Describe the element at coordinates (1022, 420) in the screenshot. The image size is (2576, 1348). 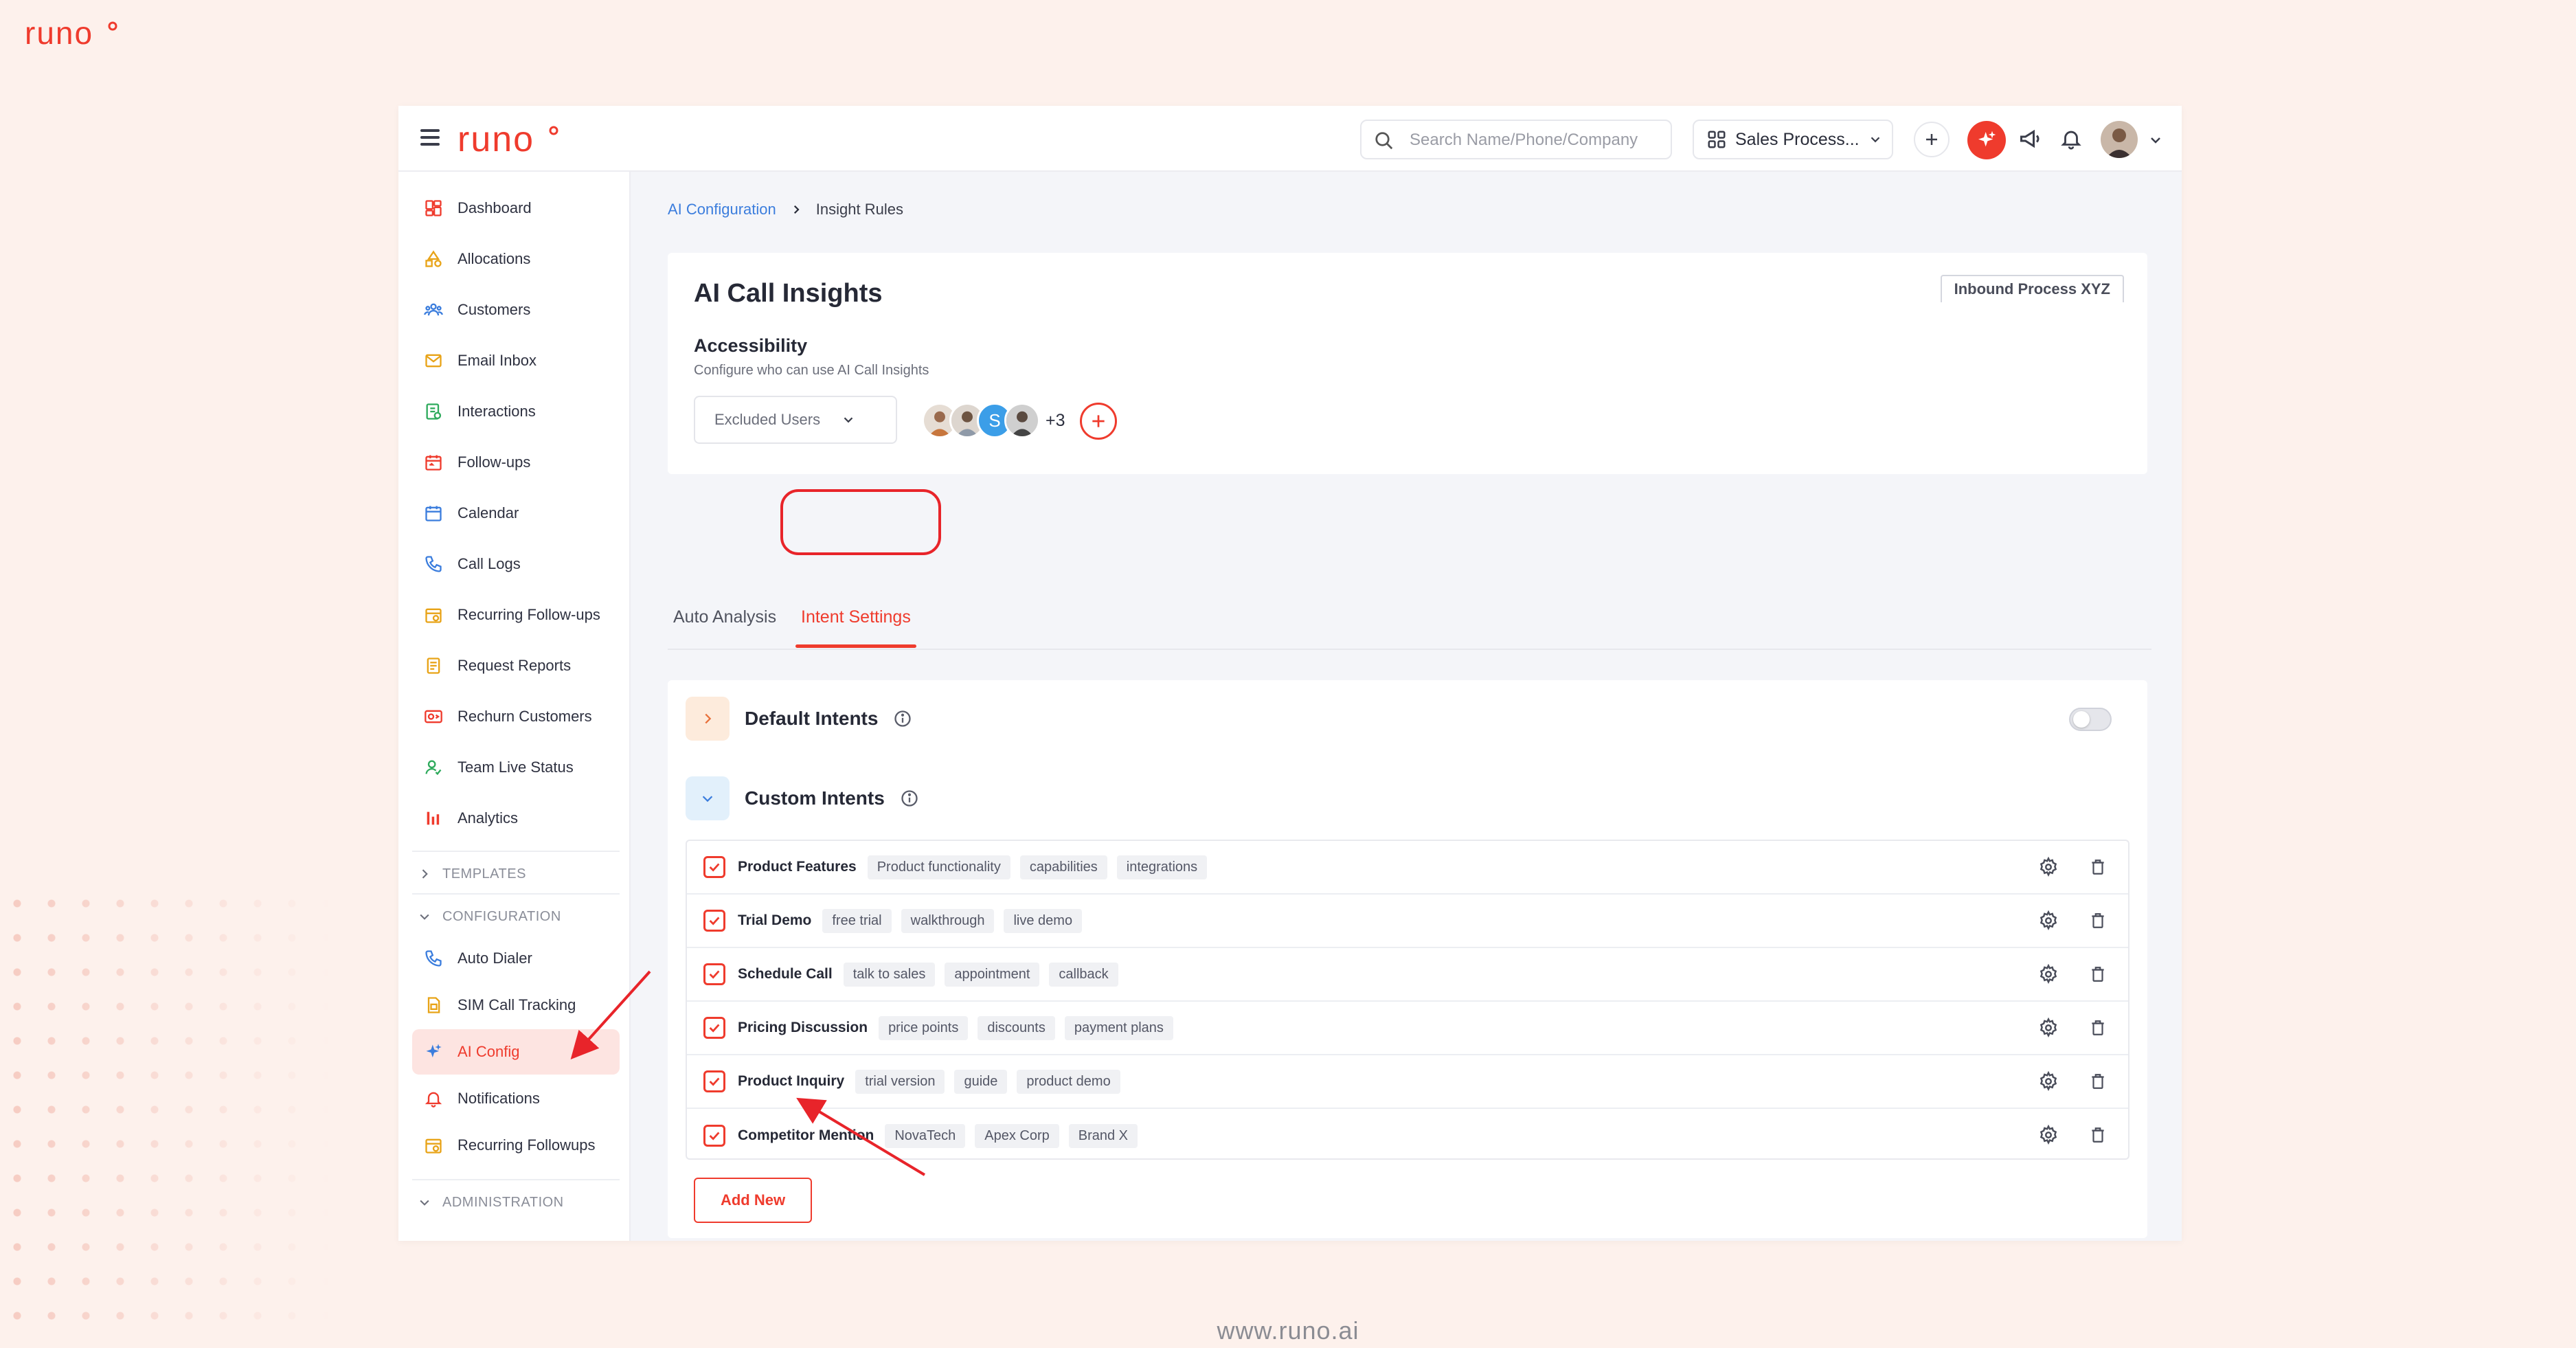
I see `avatar` at that location.